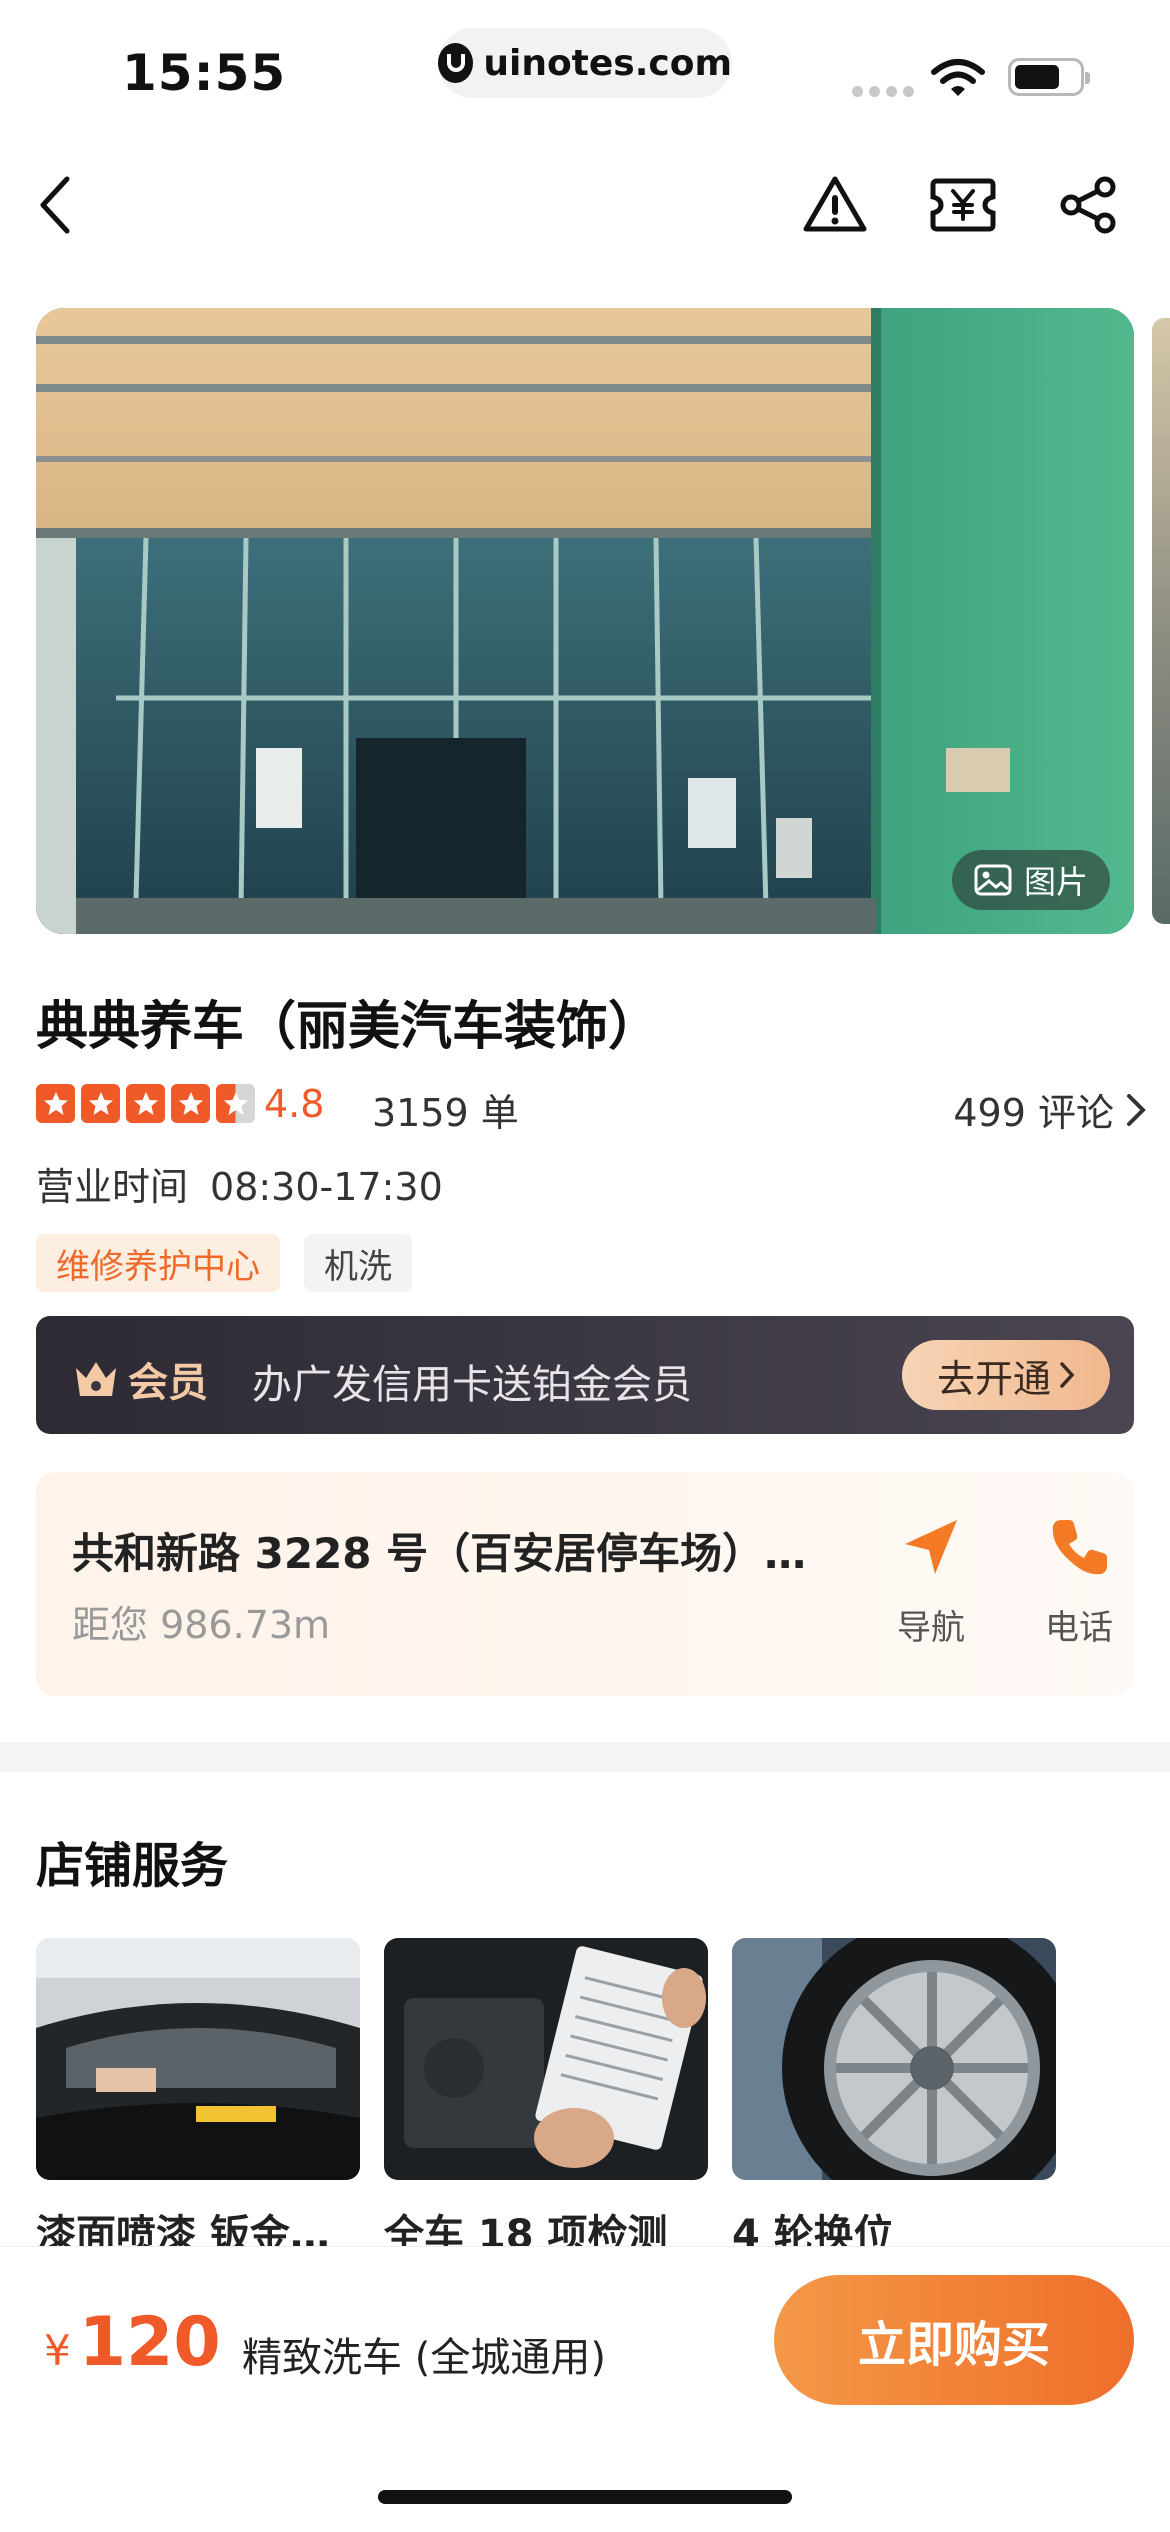 This screenshot has height=2532, width=1170. Describe the element at coordinates (112, 1187) in the screenshot. I see `hours-label: 营业时间` at that location.